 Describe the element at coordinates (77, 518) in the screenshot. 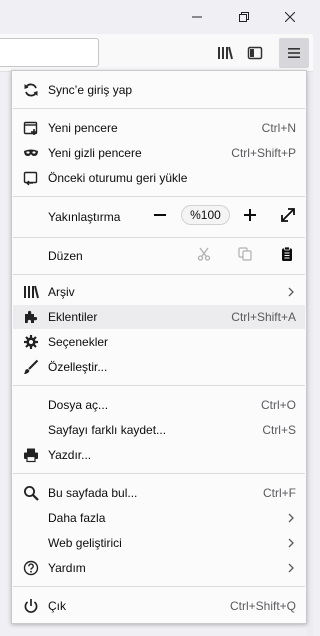

I see `menu-item-label: Daha fazla` at that location.